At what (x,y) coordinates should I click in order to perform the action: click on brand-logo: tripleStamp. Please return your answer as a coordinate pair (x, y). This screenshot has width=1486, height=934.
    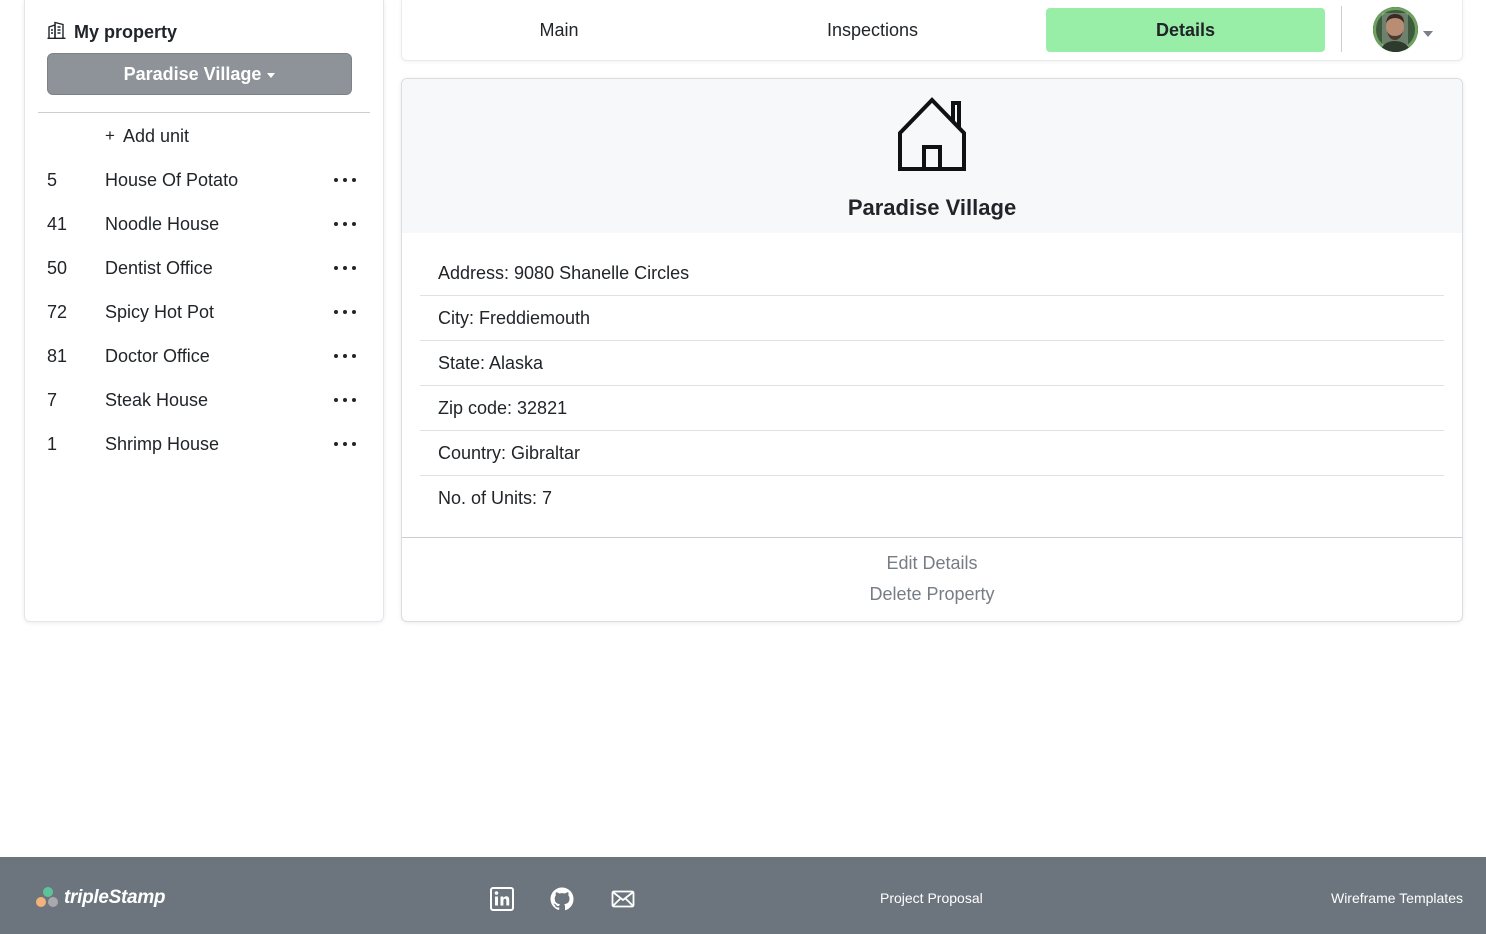
    Looking at the image, I should click on (101, 898).